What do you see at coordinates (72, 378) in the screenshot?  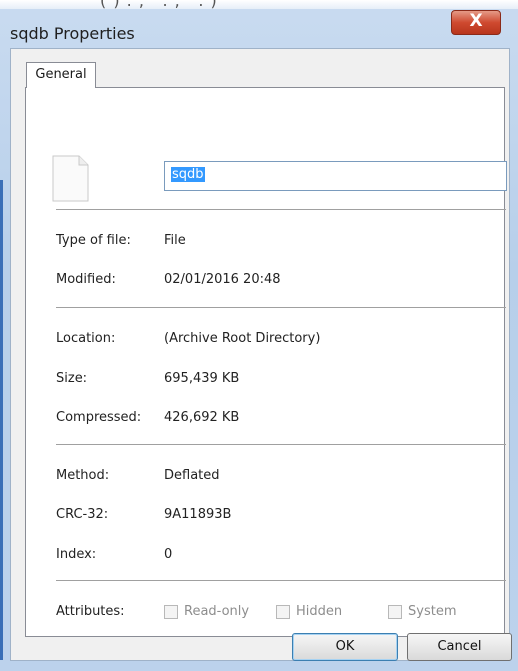 I see `size-label: Size:` at bounding box center [72, 378].